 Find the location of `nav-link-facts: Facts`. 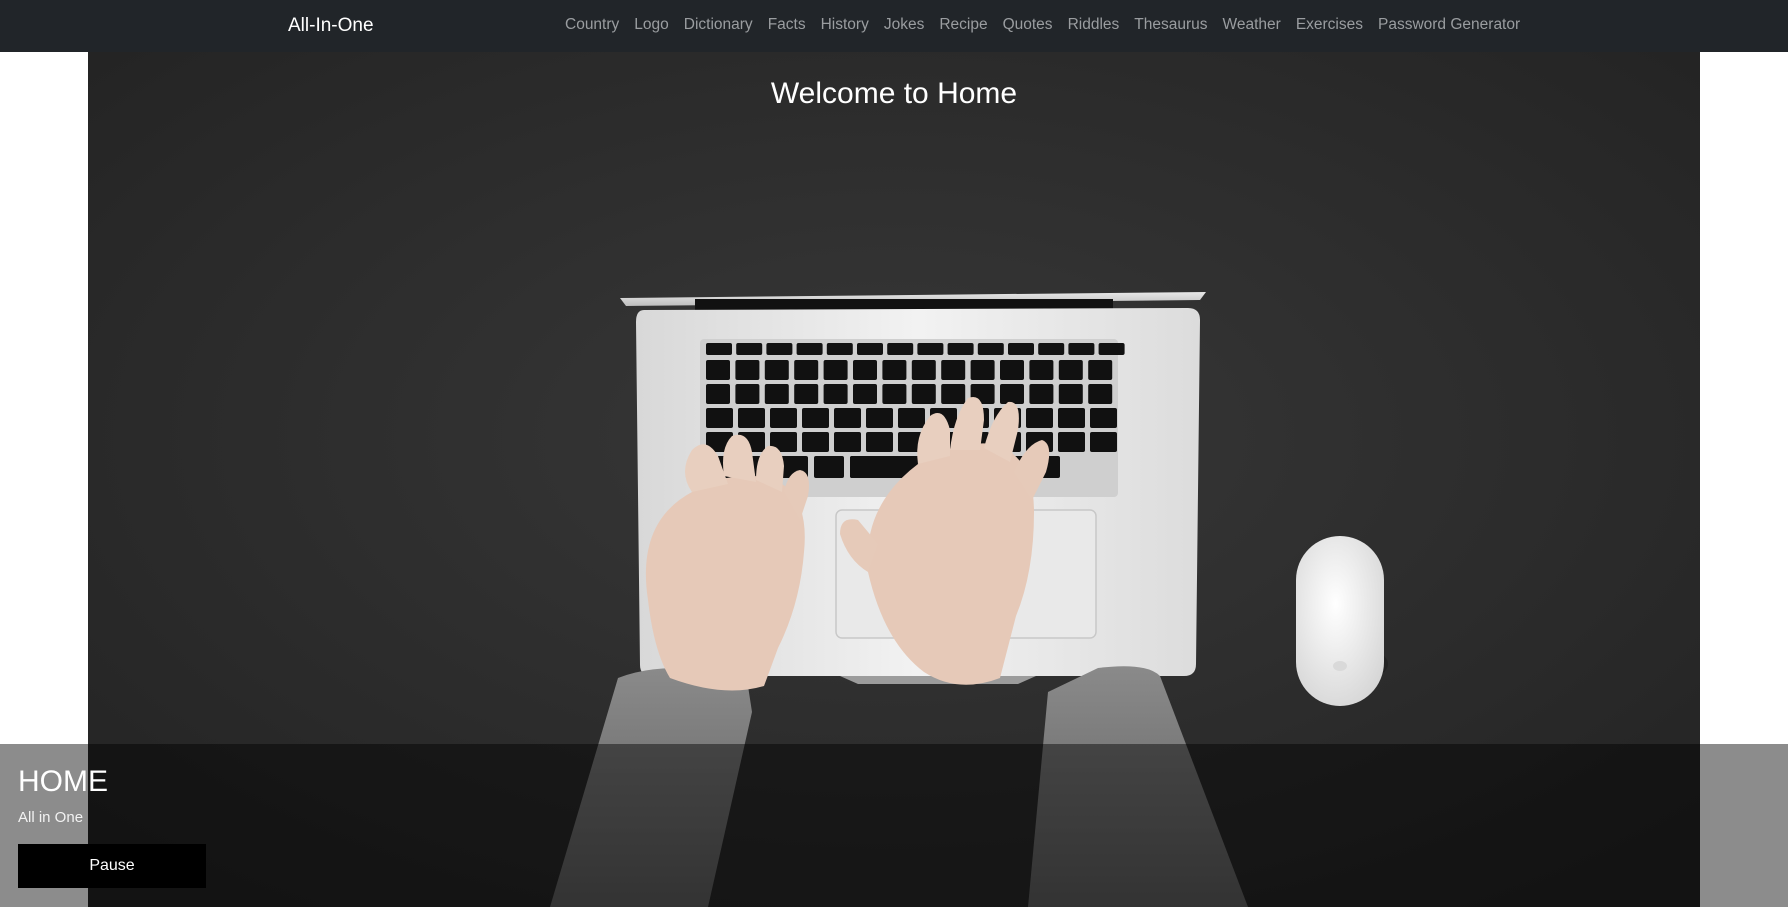

nav-link-facts: Facts is located at coordinates (787, 24).